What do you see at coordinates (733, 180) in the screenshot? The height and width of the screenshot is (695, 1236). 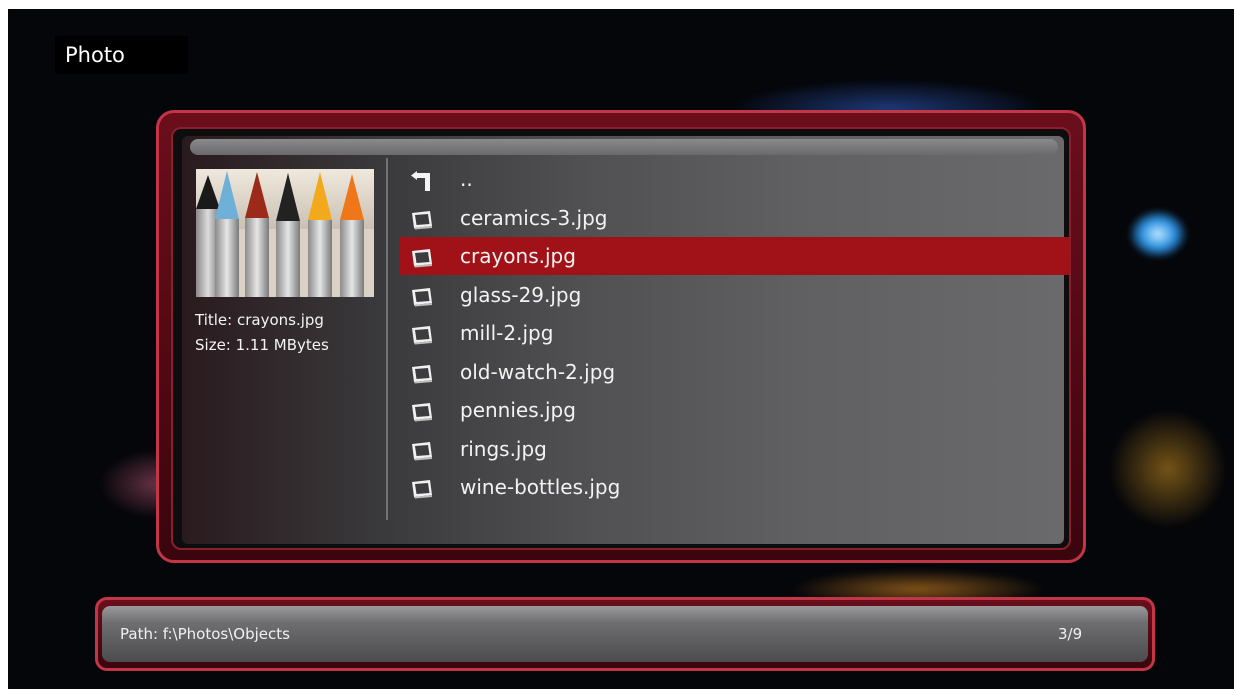 I see `parent-folder-item: ..` at bounding box center [733, 180].